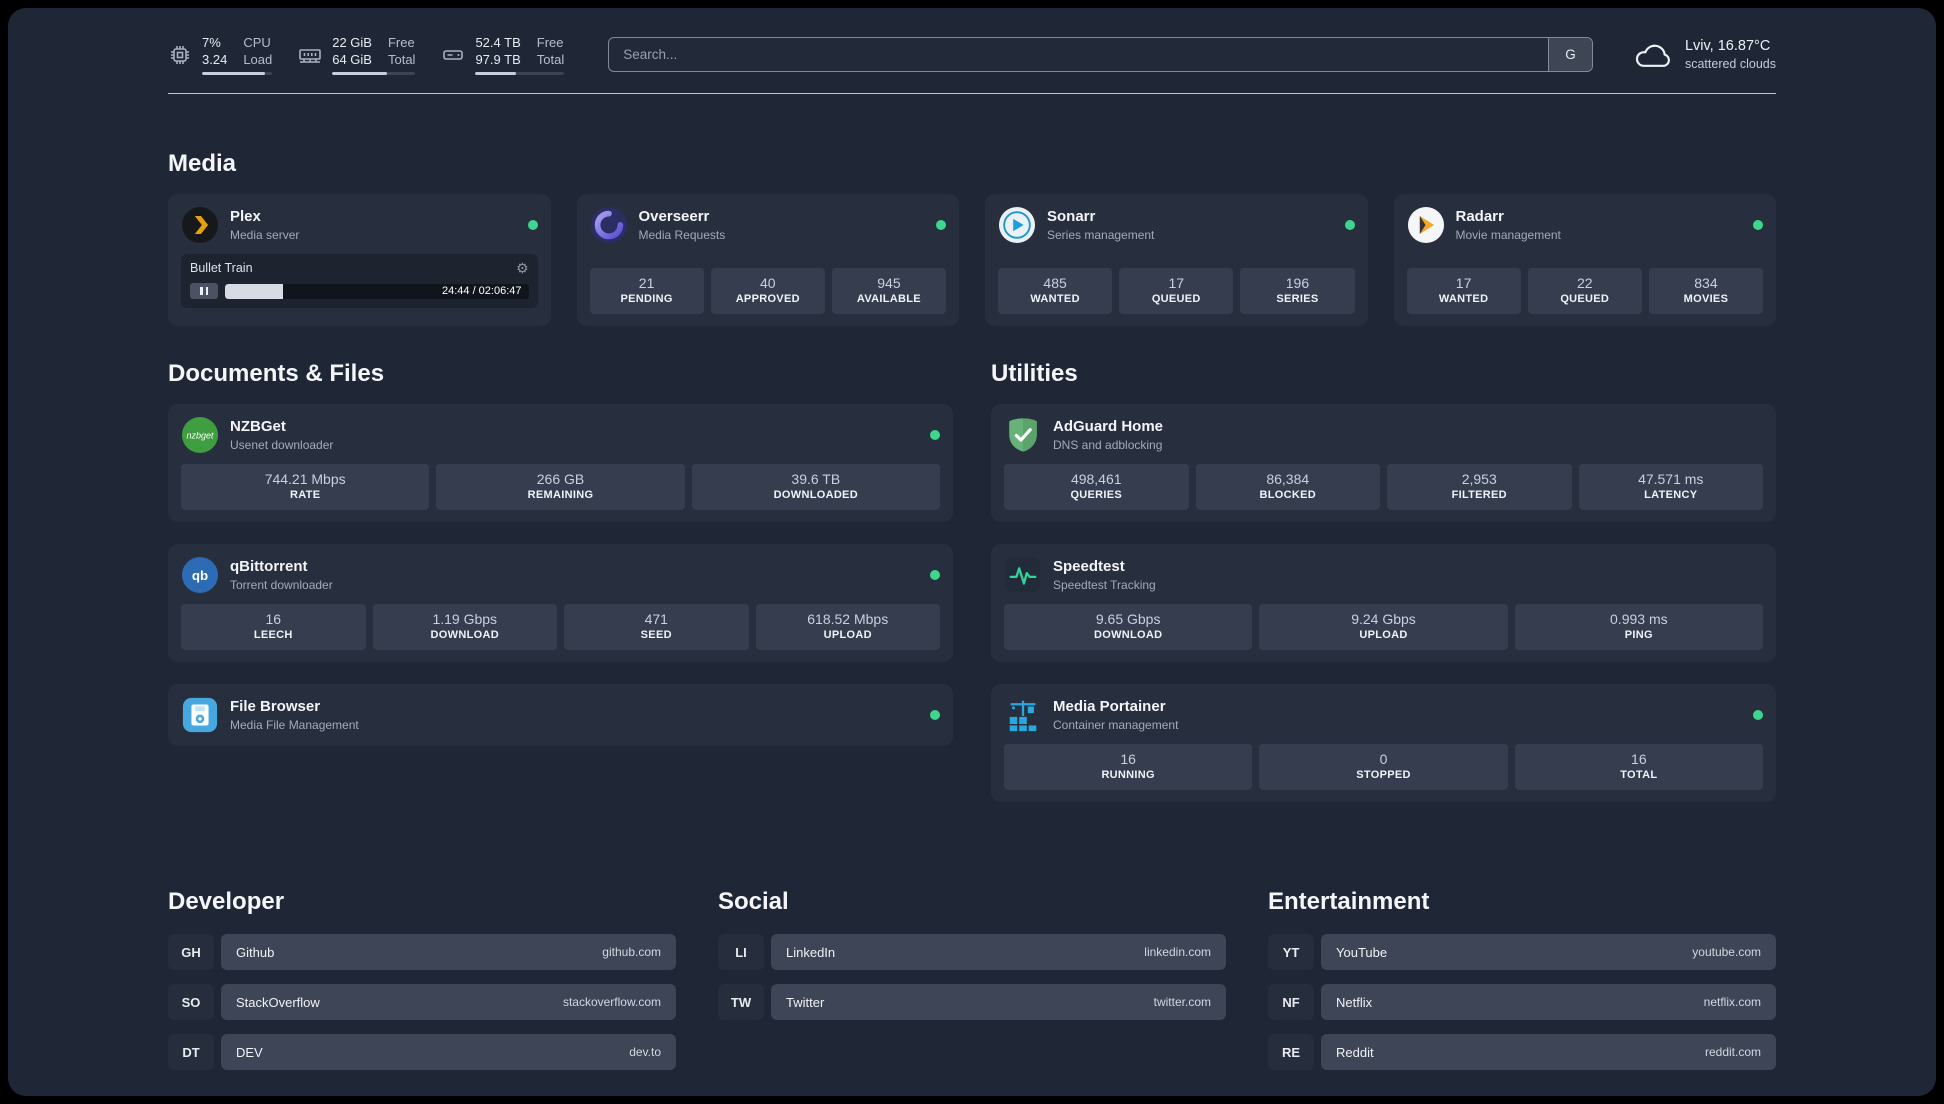  Describe the element at coordinates (422, 1002) in the screenshot. I see `bookmark-stackoverflow: SO StackOverflow stackoverflow.com` at that location.